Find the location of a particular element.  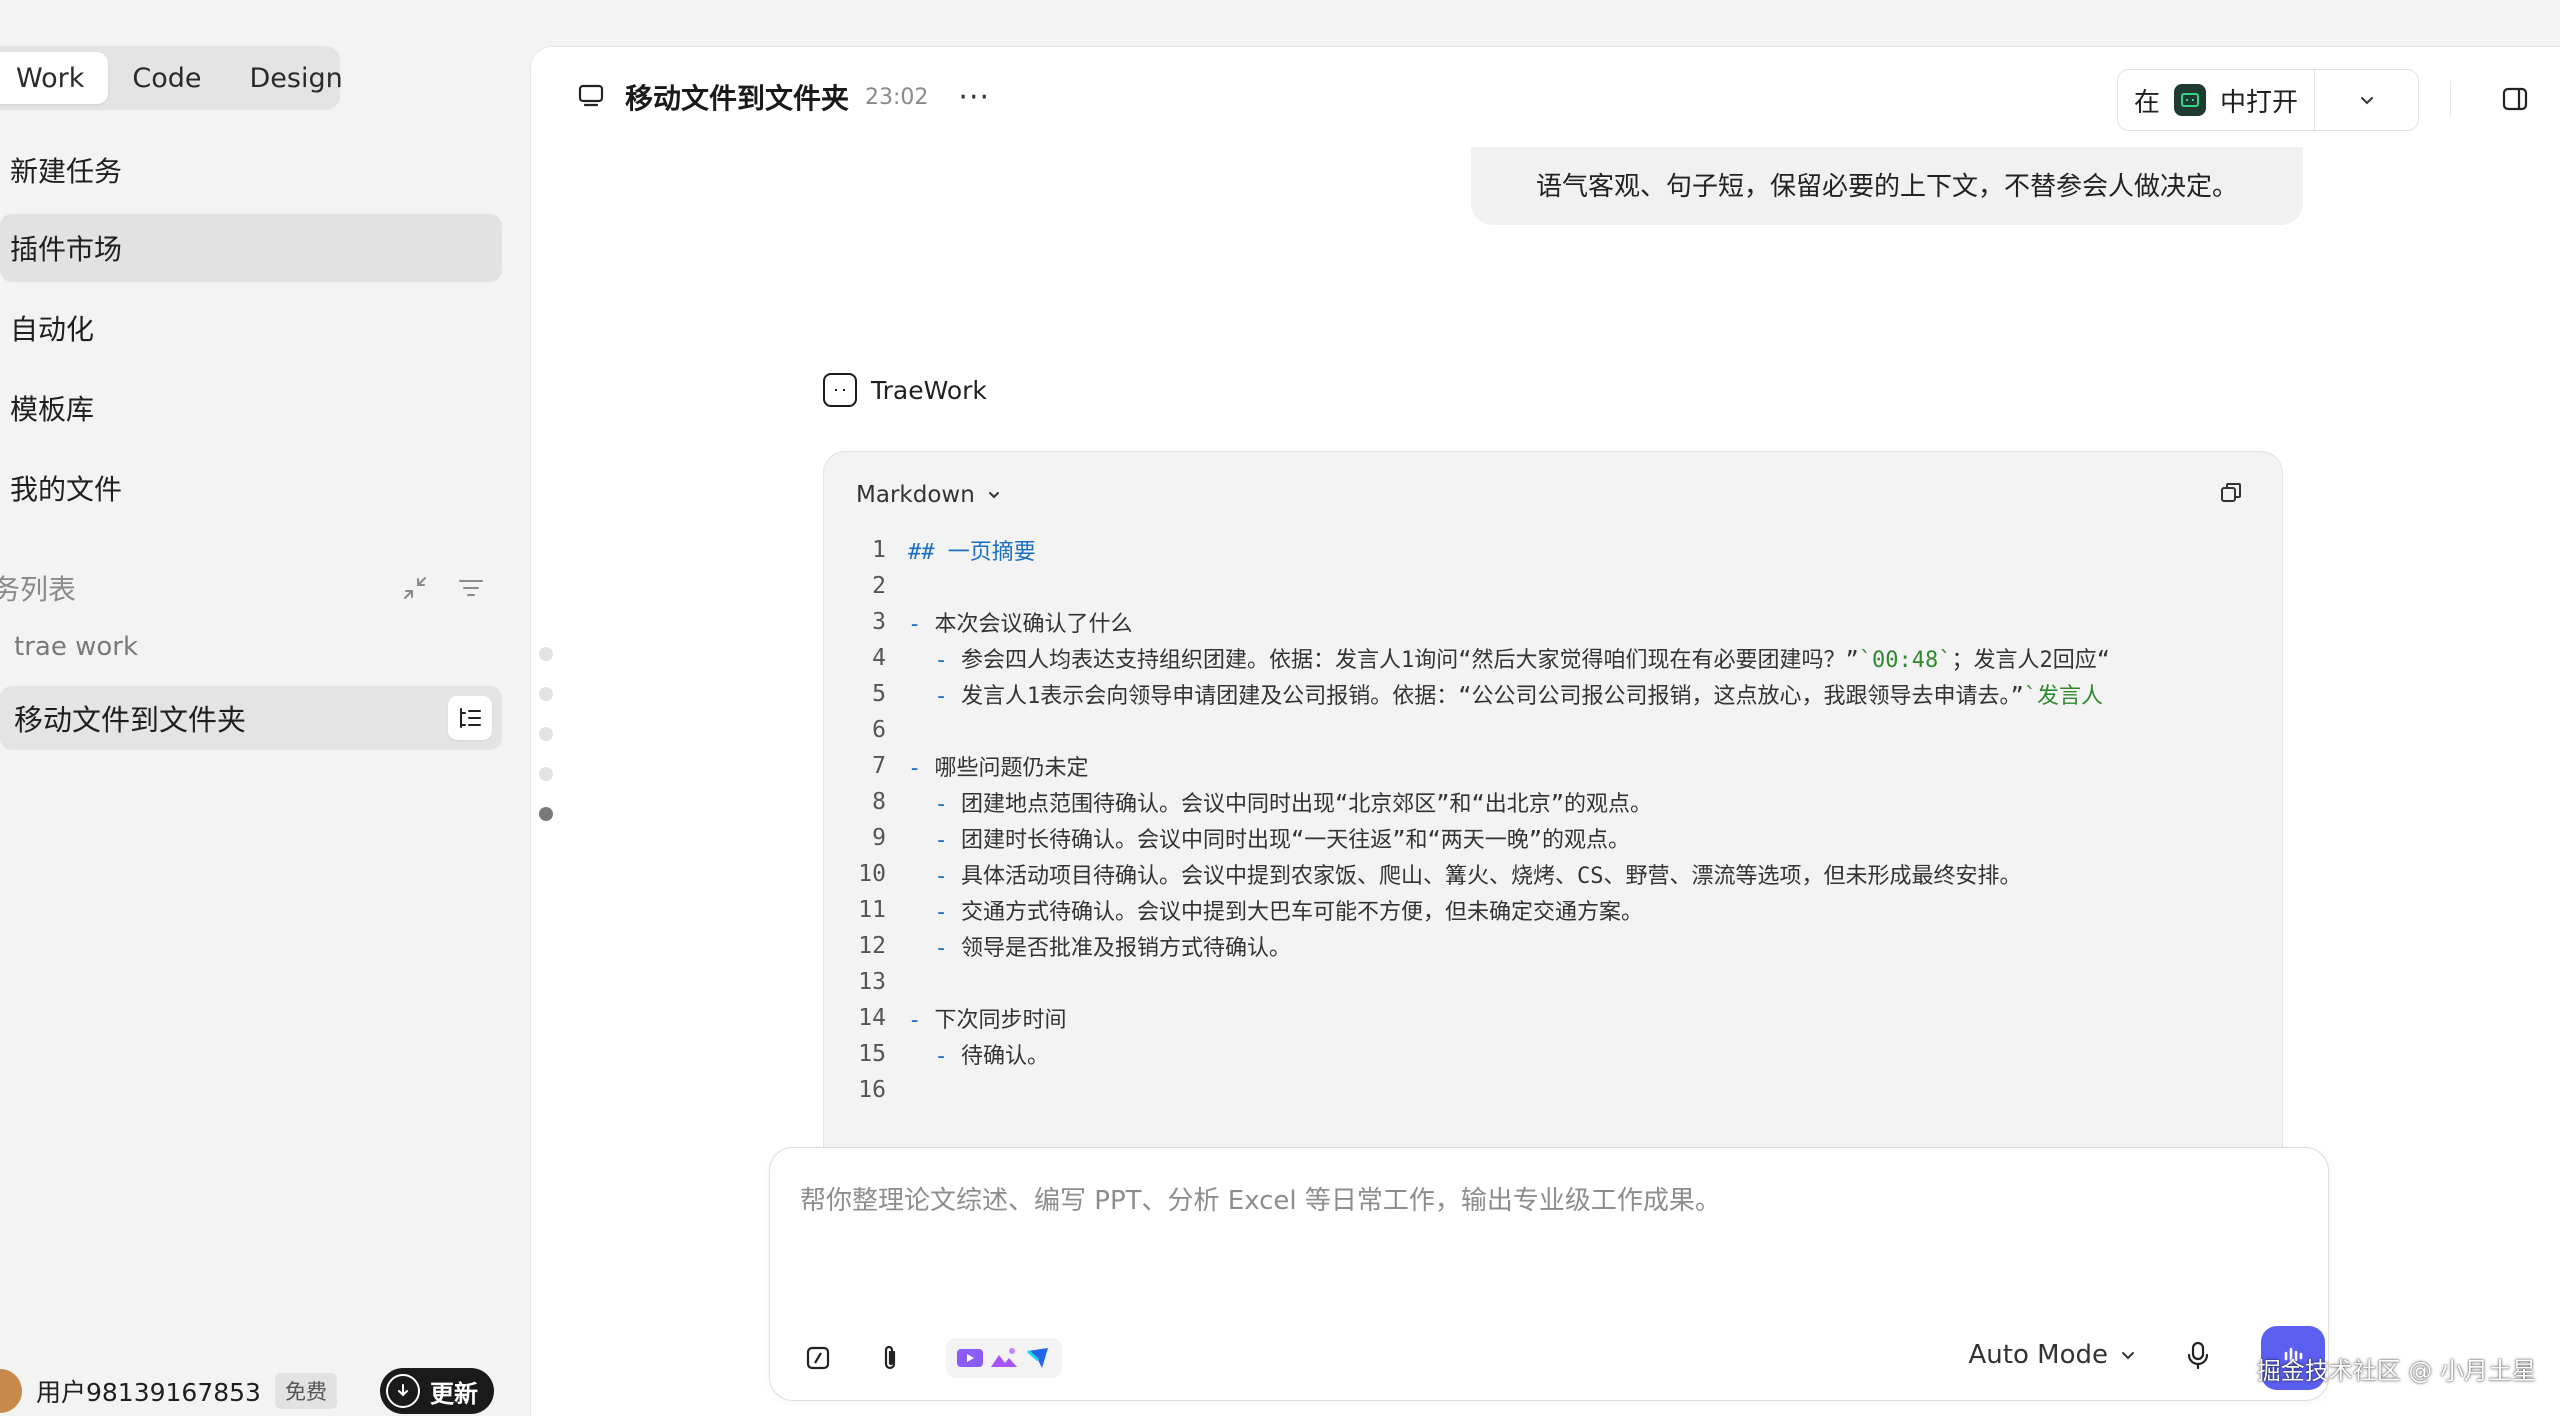

update-button: 更新 is located at coordinates (437, 1391).